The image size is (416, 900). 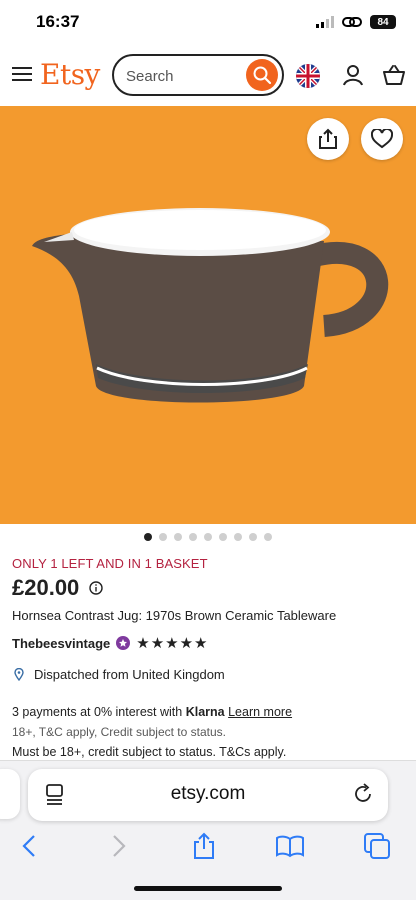 What do you see at coordinates (172, 643) in the screenshot?
I see `rating-stars: ★★★★★` at bounding box center [172, 643].